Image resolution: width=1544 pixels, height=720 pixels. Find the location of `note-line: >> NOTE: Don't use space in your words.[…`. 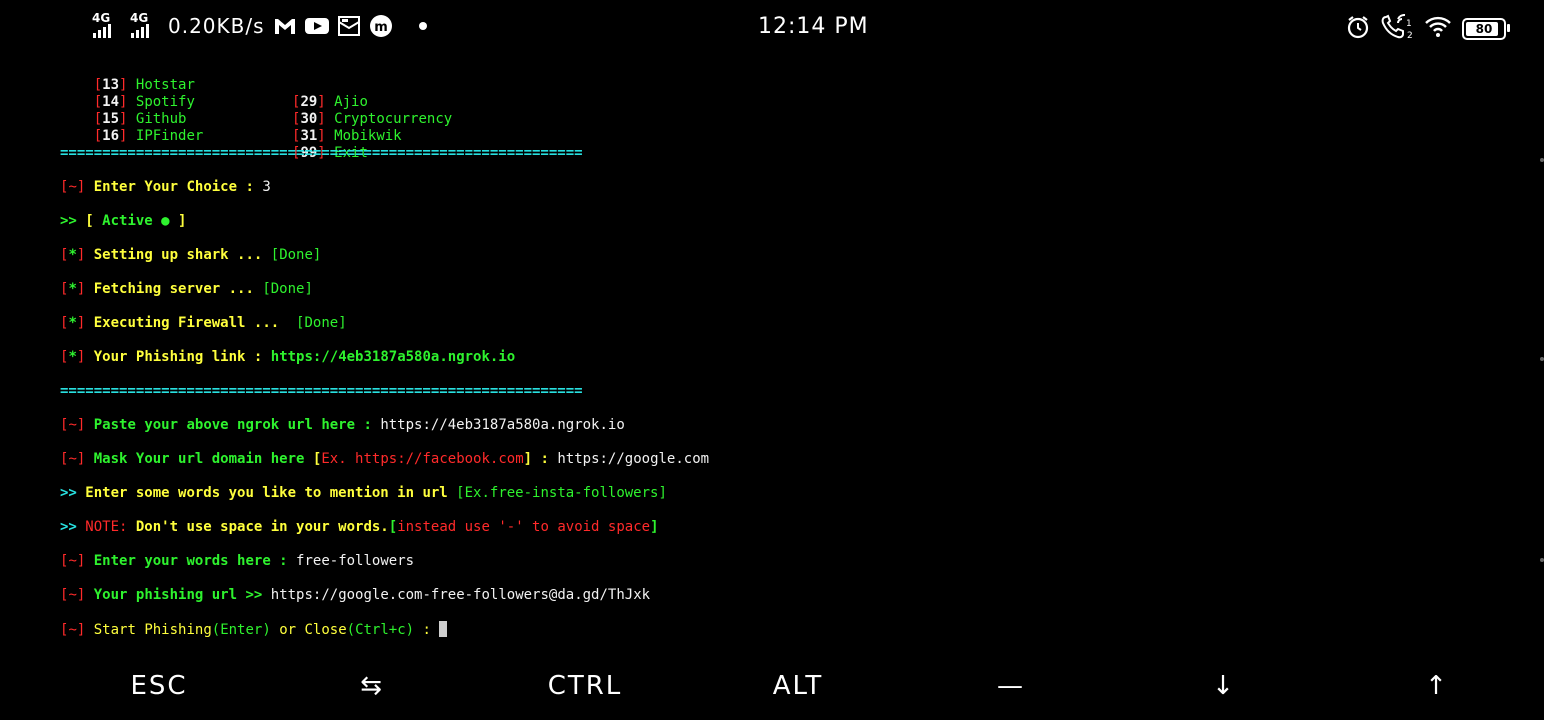

note-line: >> NOTE: Don't use space in your words.[… is located at coordinates (359, 527).